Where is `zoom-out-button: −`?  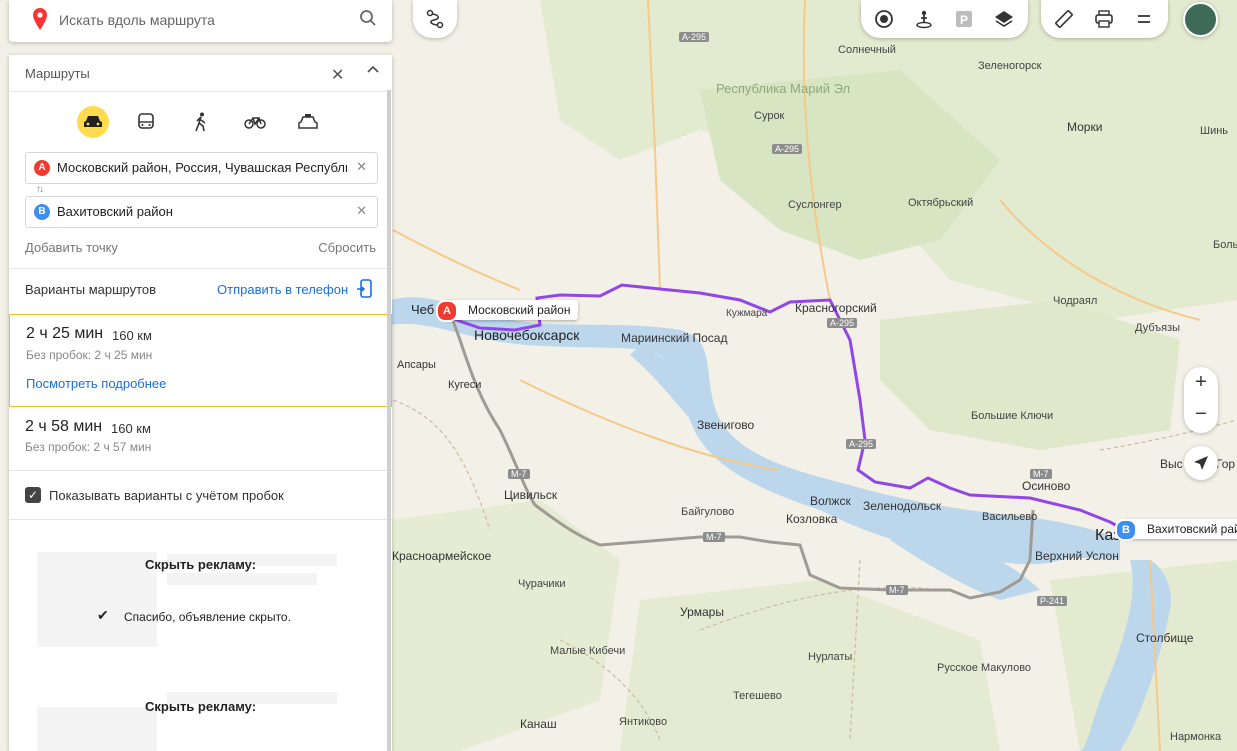
zoom-out-button: − is located at coordinates (1201, 414).